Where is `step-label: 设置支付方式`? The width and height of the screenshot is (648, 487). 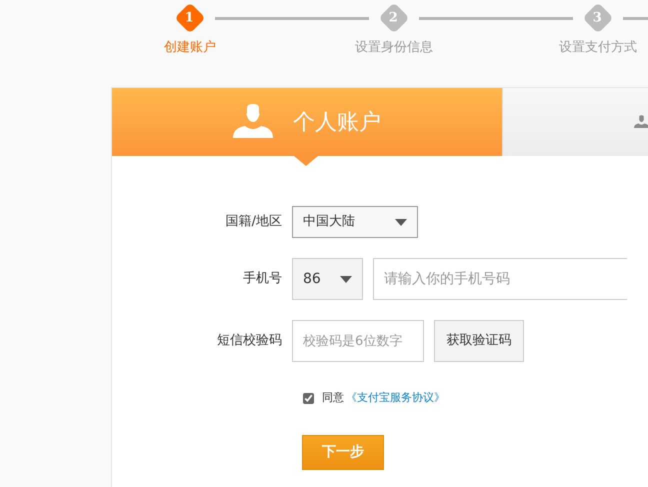
step-label: 设置支付方式 is located at coordinates (598, 48).